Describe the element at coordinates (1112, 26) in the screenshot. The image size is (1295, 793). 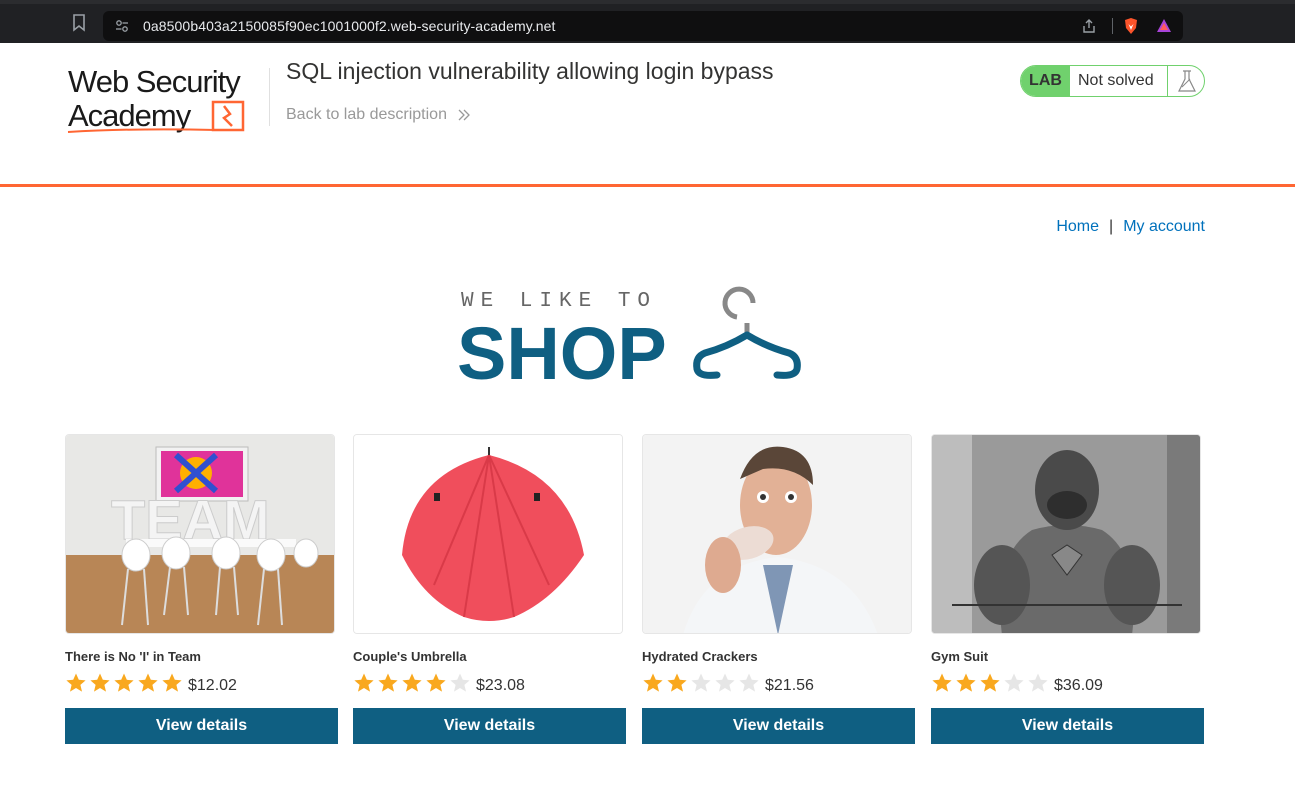
I see `toolbar-divider` at that location.